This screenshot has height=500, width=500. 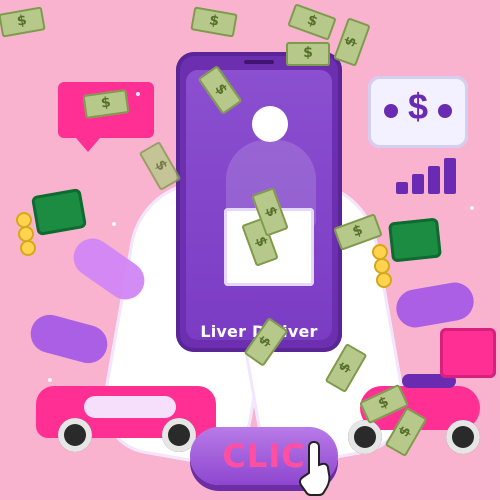 What do you see at coordinates (75, 435) in the screenshot?
I see `car-wheel` at bounding box center [75, 435].